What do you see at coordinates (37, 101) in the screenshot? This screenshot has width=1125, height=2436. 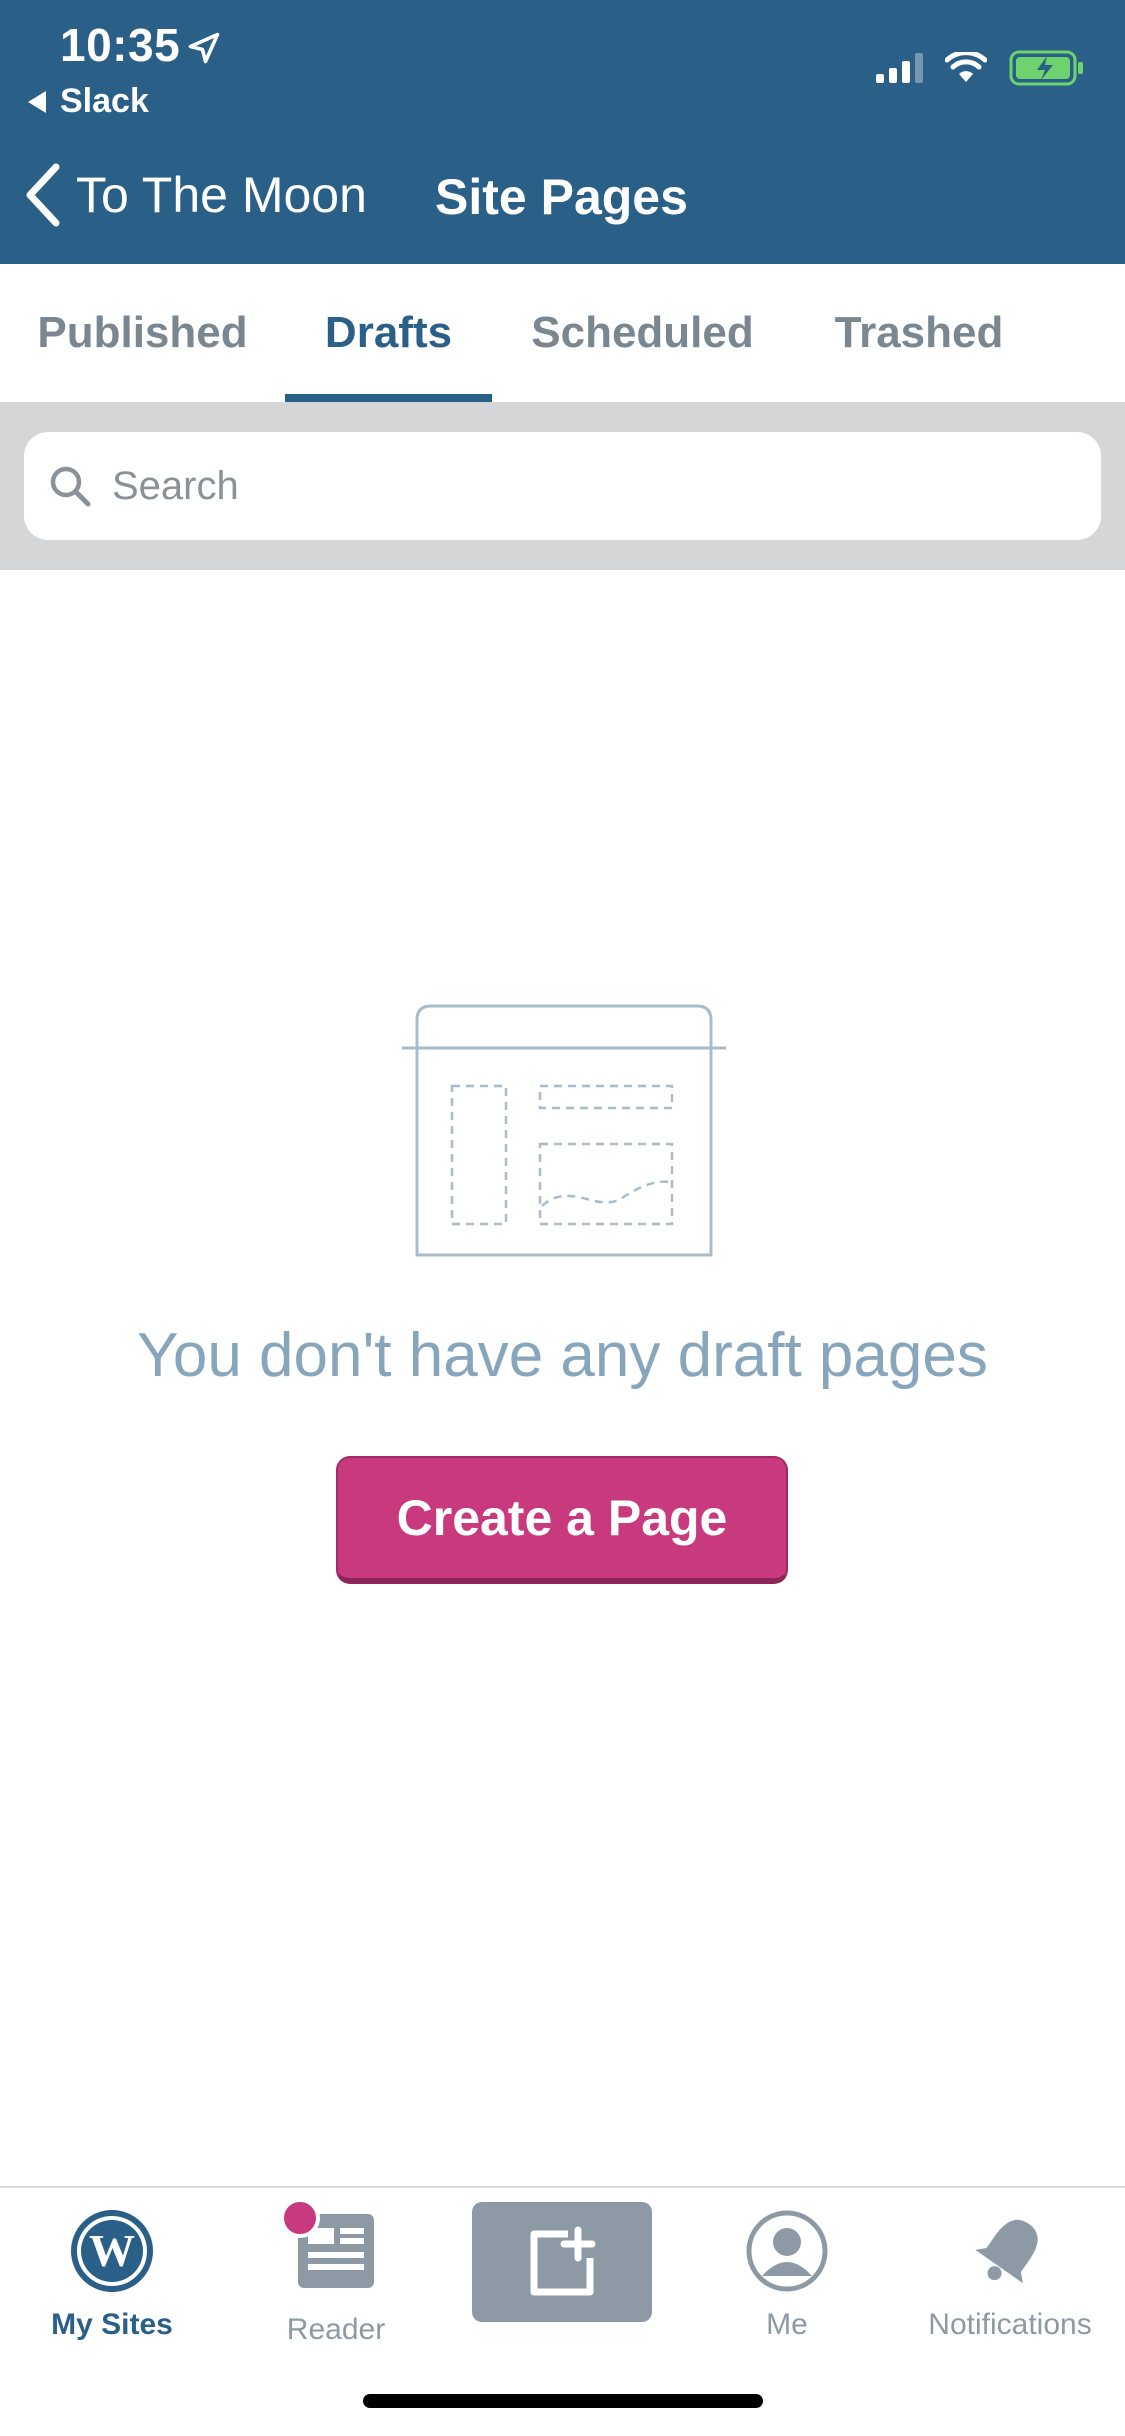 I see `back-triangle-icon` at bounding box center [37, 101].